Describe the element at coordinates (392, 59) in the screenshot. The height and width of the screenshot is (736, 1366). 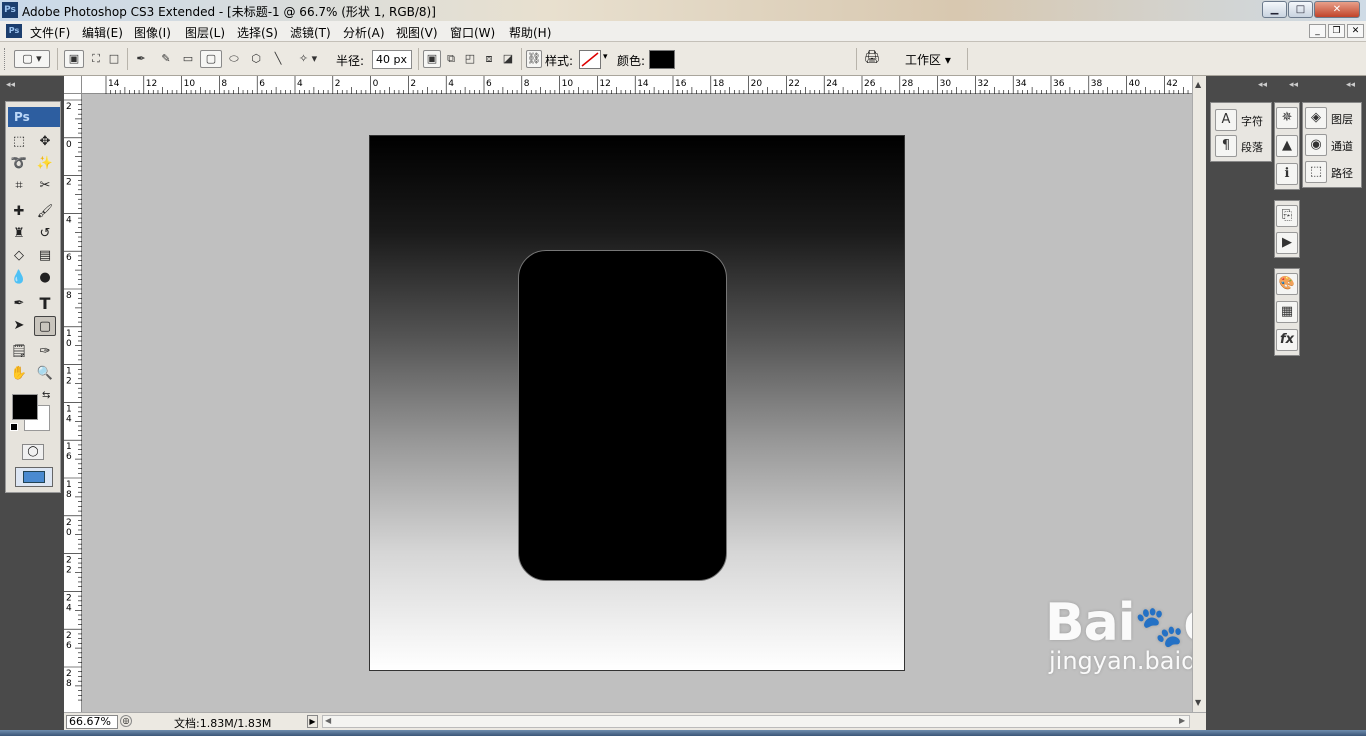
I see `radius-input: 40 px` at that location.